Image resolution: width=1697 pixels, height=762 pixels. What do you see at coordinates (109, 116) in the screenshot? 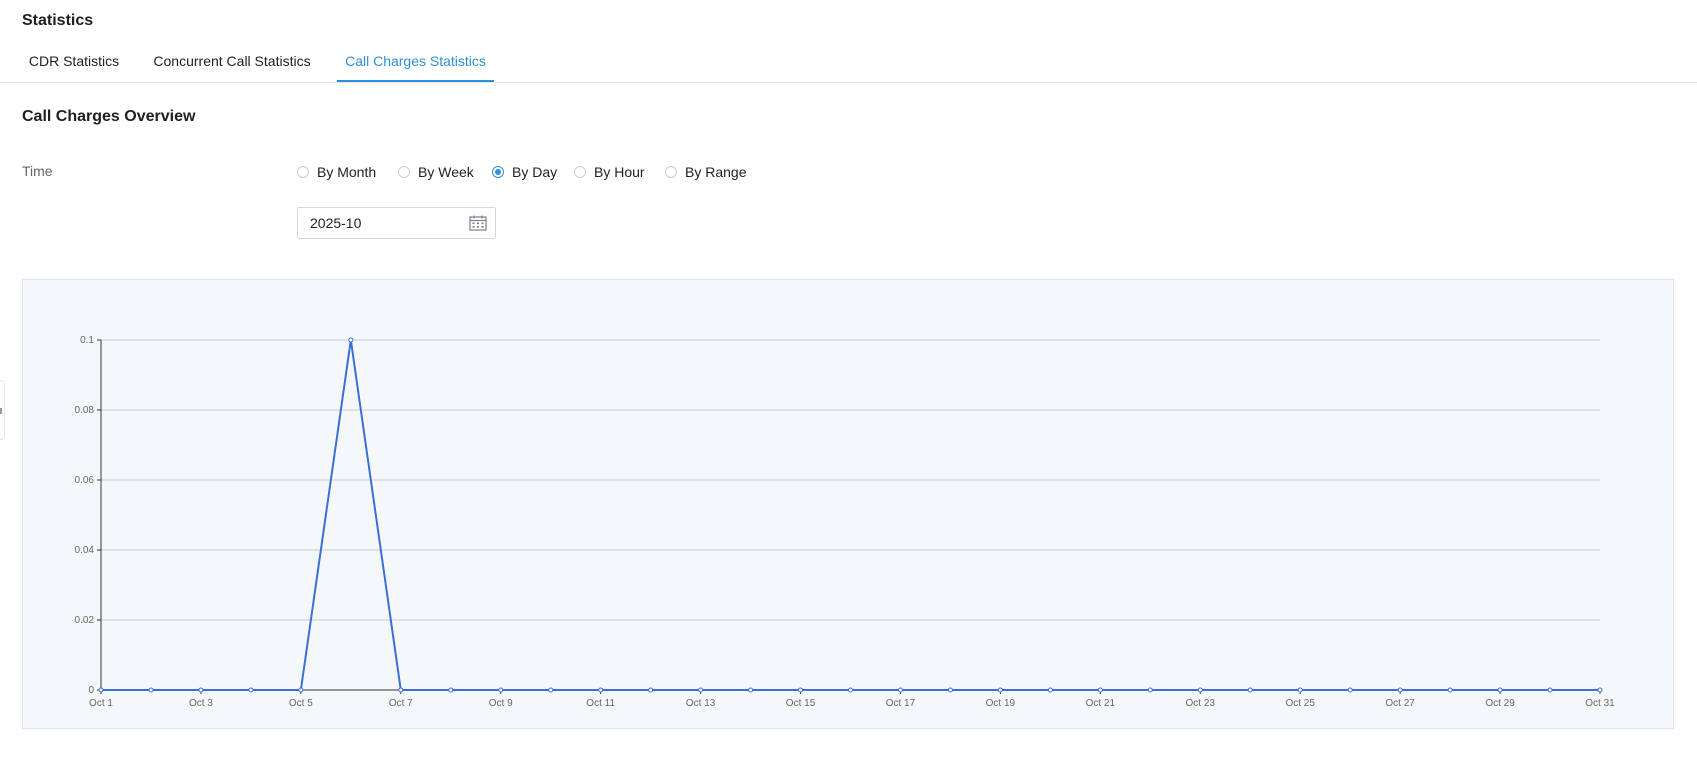
I see `section-title: Call Charges Overview` at bounding box center [109, 116].